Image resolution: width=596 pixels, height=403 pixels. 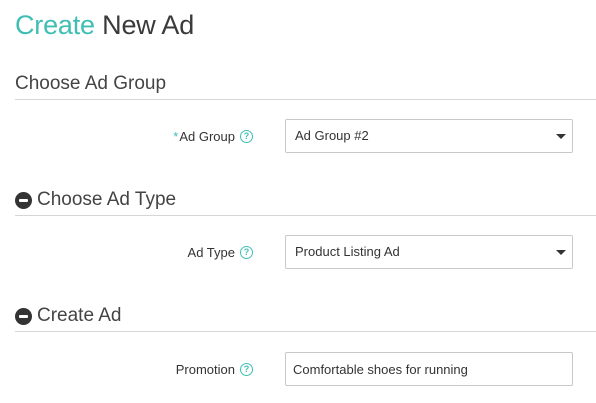 What do you see at coordinates (91, 83) in the screenshot?
I see `section-title-ad-group: Choose Ad Group` at bounding box center [91, 83].